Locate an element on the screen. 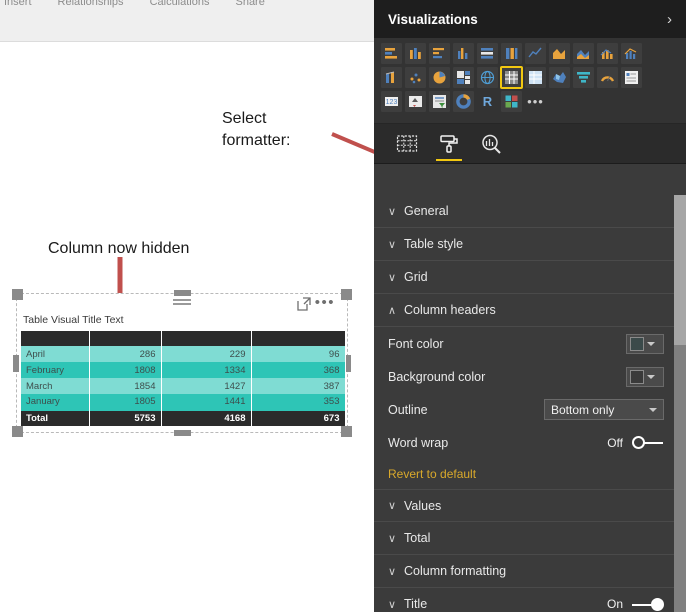 The image size is (686, 612). word-wrap-toggle is located at coordinates (648, 442).